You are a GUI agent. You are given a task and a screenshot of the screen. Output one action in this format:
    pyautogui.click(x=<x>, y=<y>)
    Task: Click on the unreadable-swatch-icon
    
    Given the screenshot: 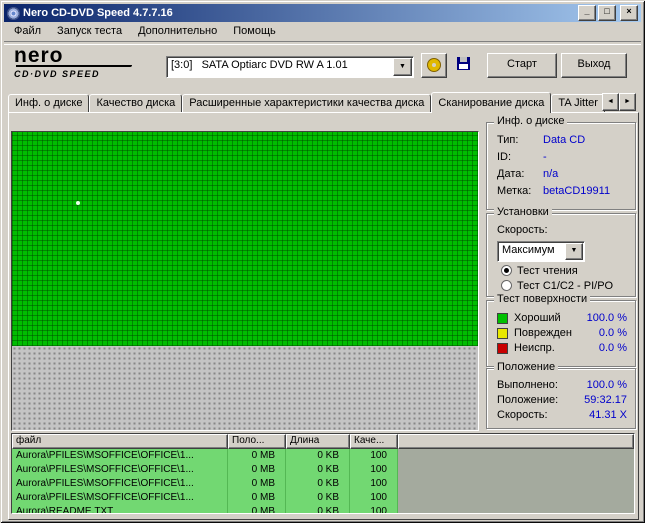 What is the action you would take?
    pyautogui.click(x=502, y=348)
    